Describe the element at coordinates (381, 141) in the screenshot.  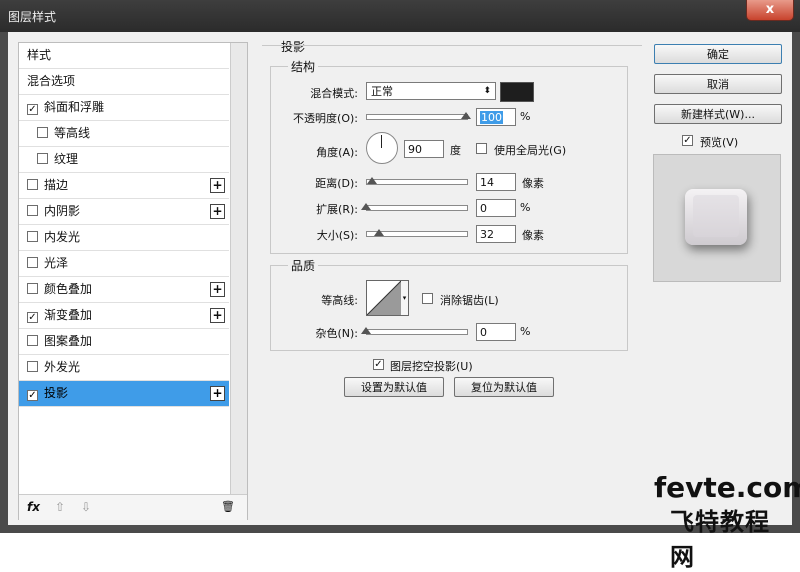
I see `angle-dial-needle` at that location.